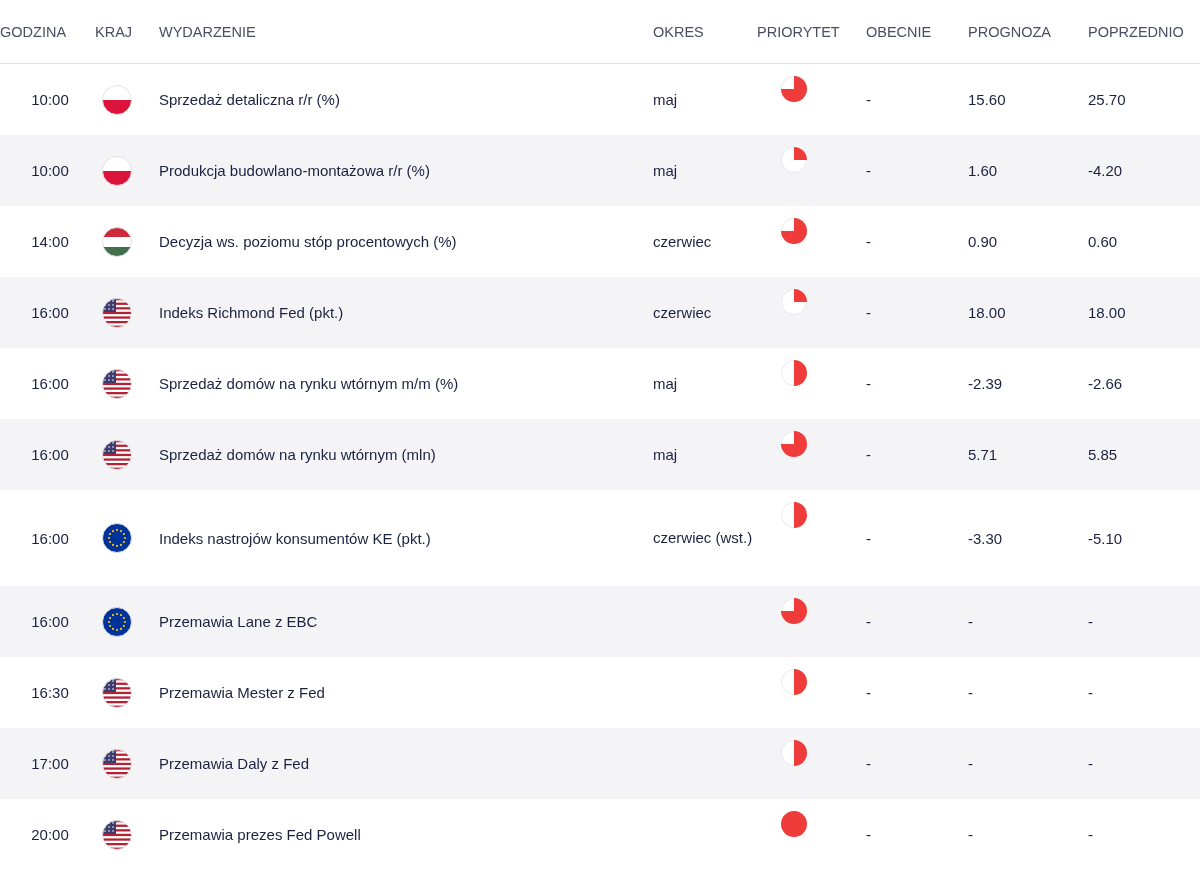  Describe the element at coordinates (983, 241) in the screenshot. I see `forecast-value: 0.90` at that location.